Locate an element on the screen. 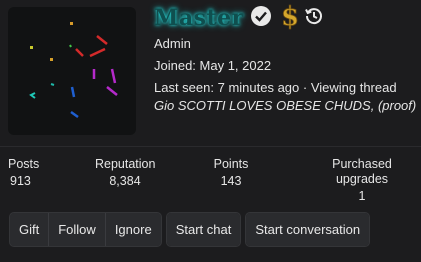  stat-purchased-upgrades: Purchased upgrades 1 is located at coordinates (362, 180).